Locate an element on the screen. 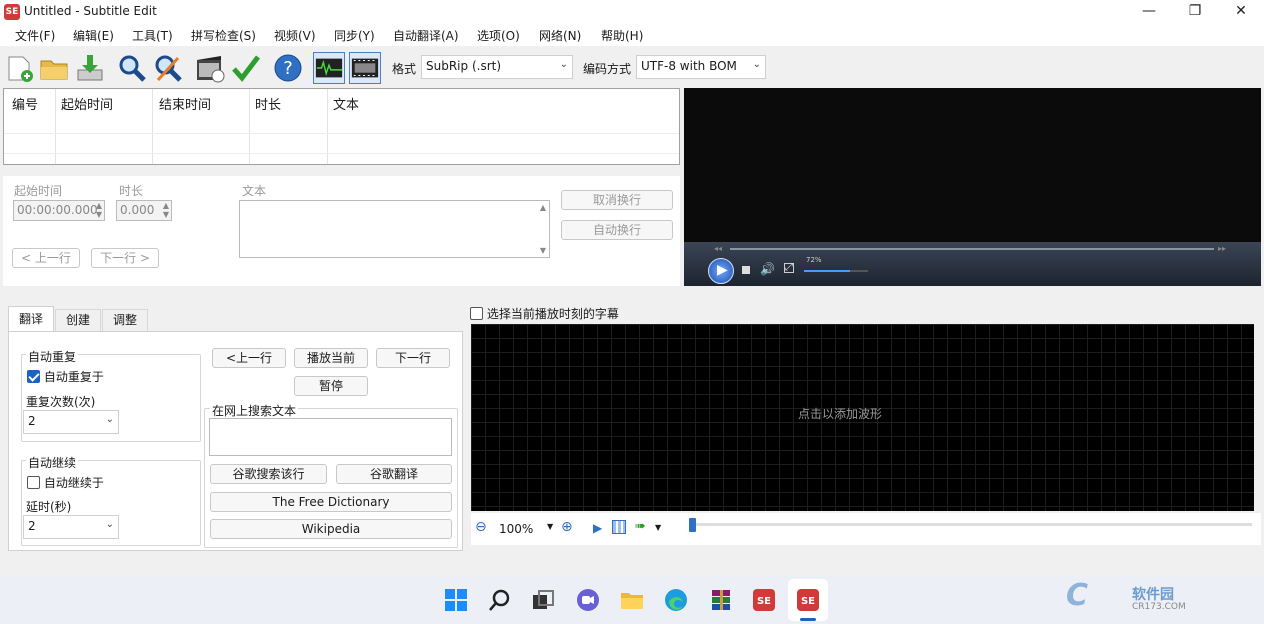  menu-video: 视频(V) is located at coordinates (295, 35).